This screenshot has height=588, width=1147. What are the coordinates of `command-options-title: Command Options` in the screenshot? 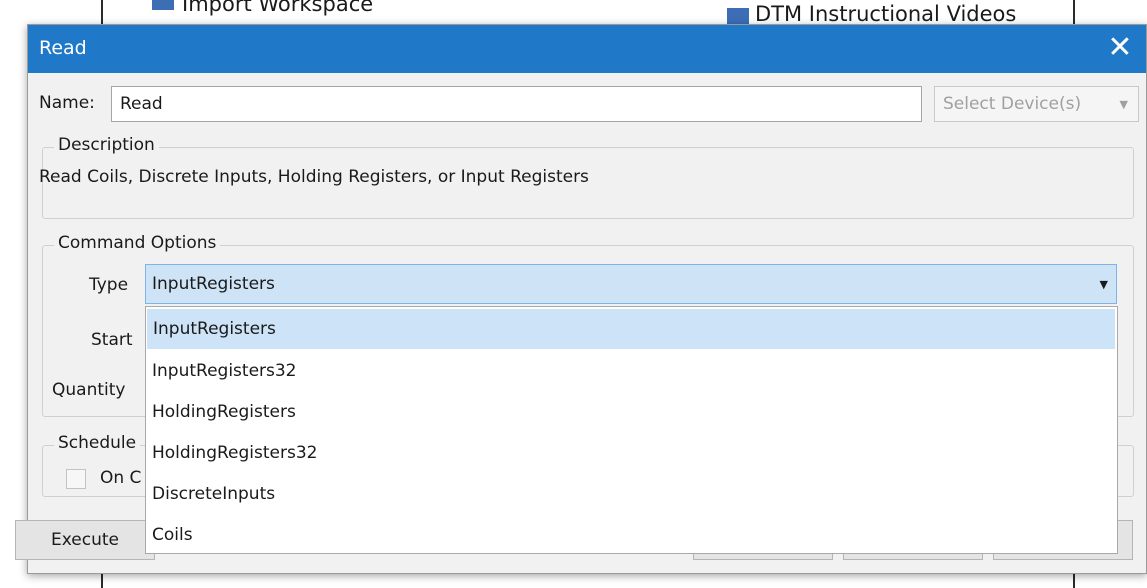 It's located at (137, 243).